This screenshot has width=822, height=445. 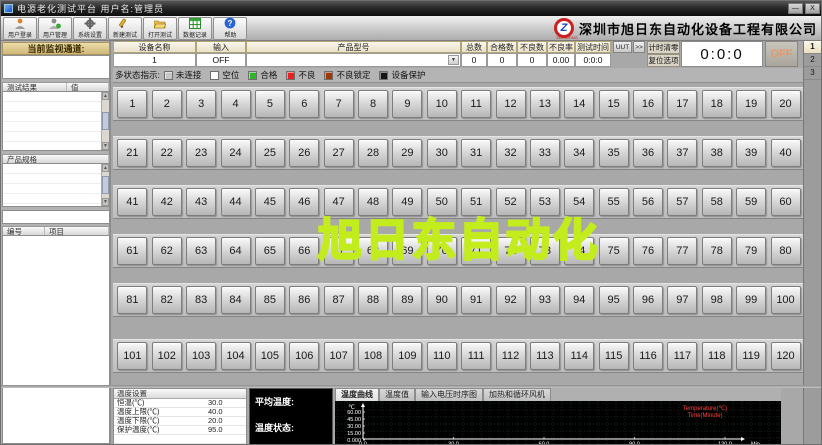 I want to click on channel-button-98: 98, so click(x=716, y=300).